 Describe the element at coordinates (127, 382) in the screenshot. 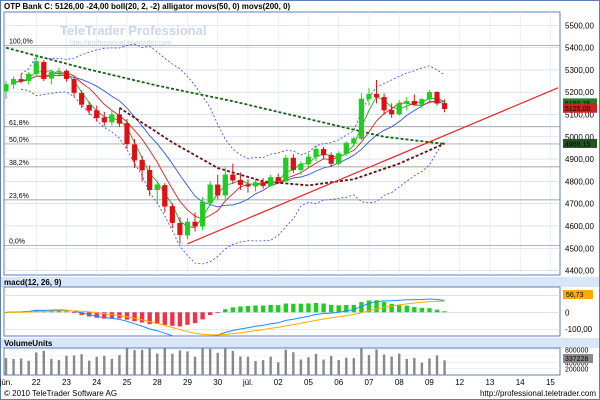

I see `date-tick-label: 25` at that location.